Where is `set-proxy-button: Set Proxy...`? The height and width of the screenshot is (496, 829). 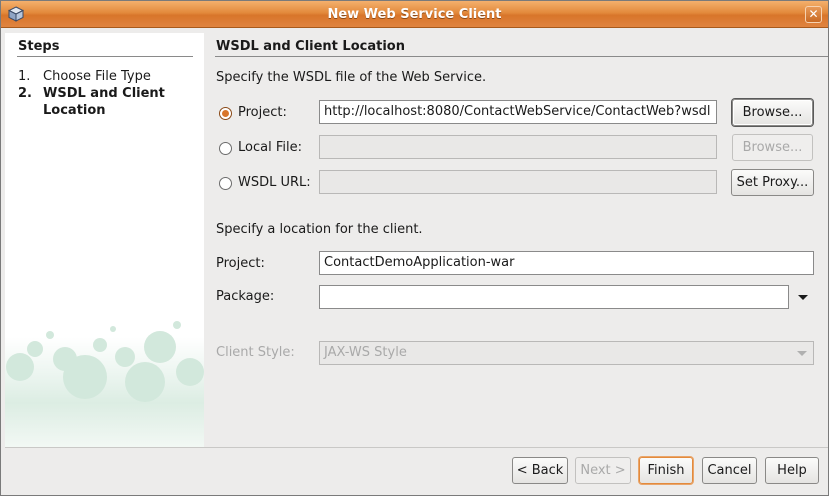 set-proxy-button: Set Proxy... is located at coordinates (772, 182).